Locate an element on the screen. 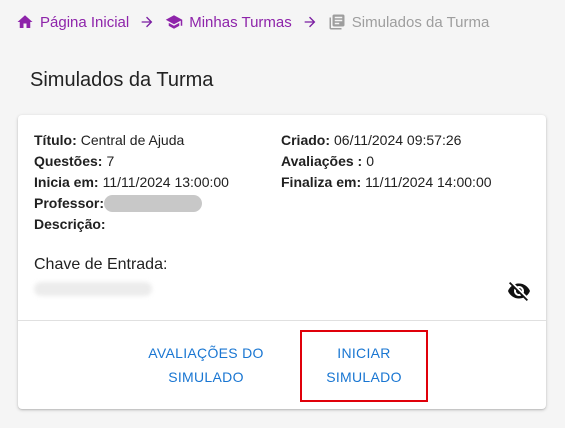  title-row: Título: Central de Ajuda is located at coordinates (131, 140).